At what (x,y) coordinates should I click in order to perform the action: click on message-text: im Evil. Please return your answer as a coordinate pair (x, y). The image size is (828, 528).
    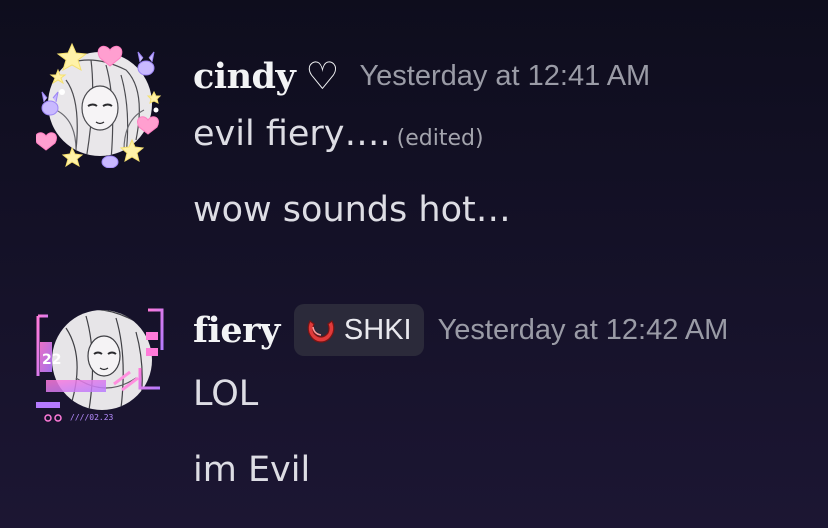
    Looking at the image, I should click on (252, 470).